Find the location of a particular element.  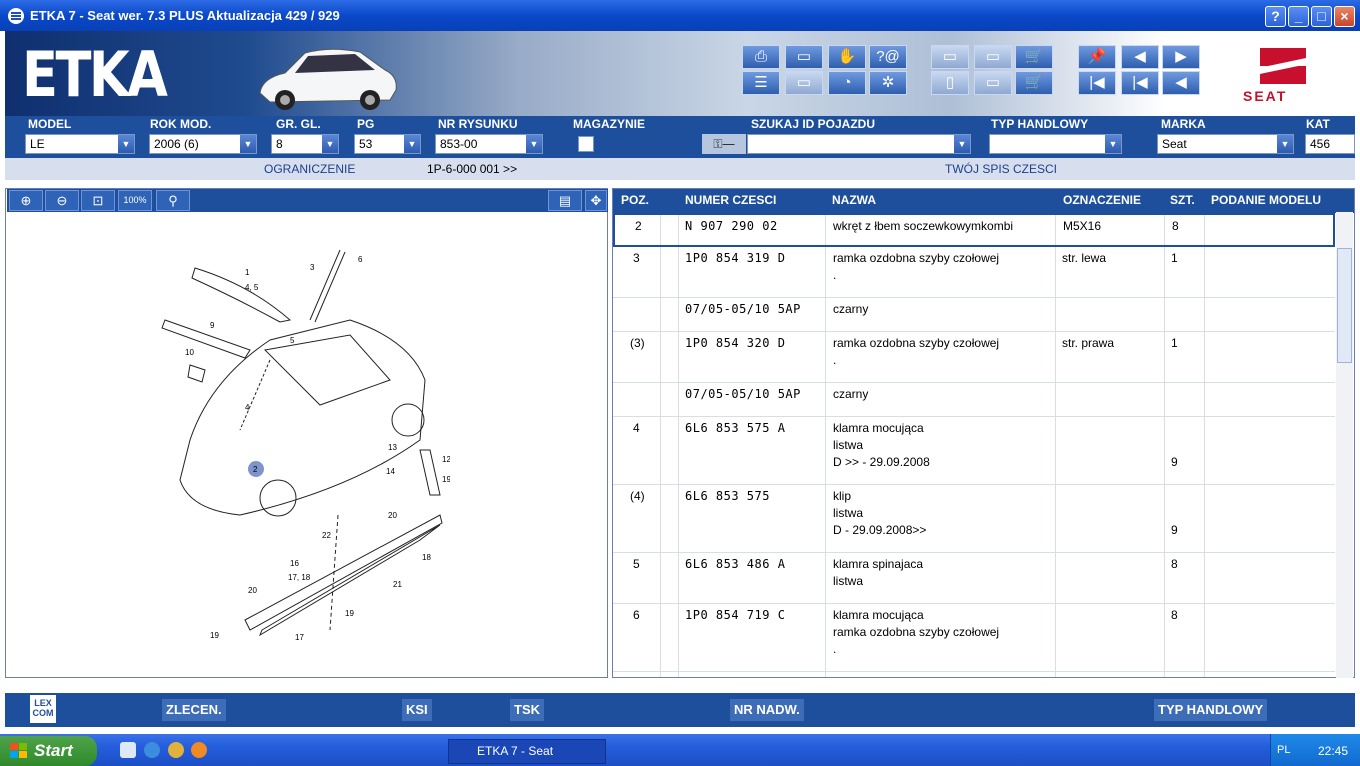

pg-label: PG is located at coordinates (366, 124).